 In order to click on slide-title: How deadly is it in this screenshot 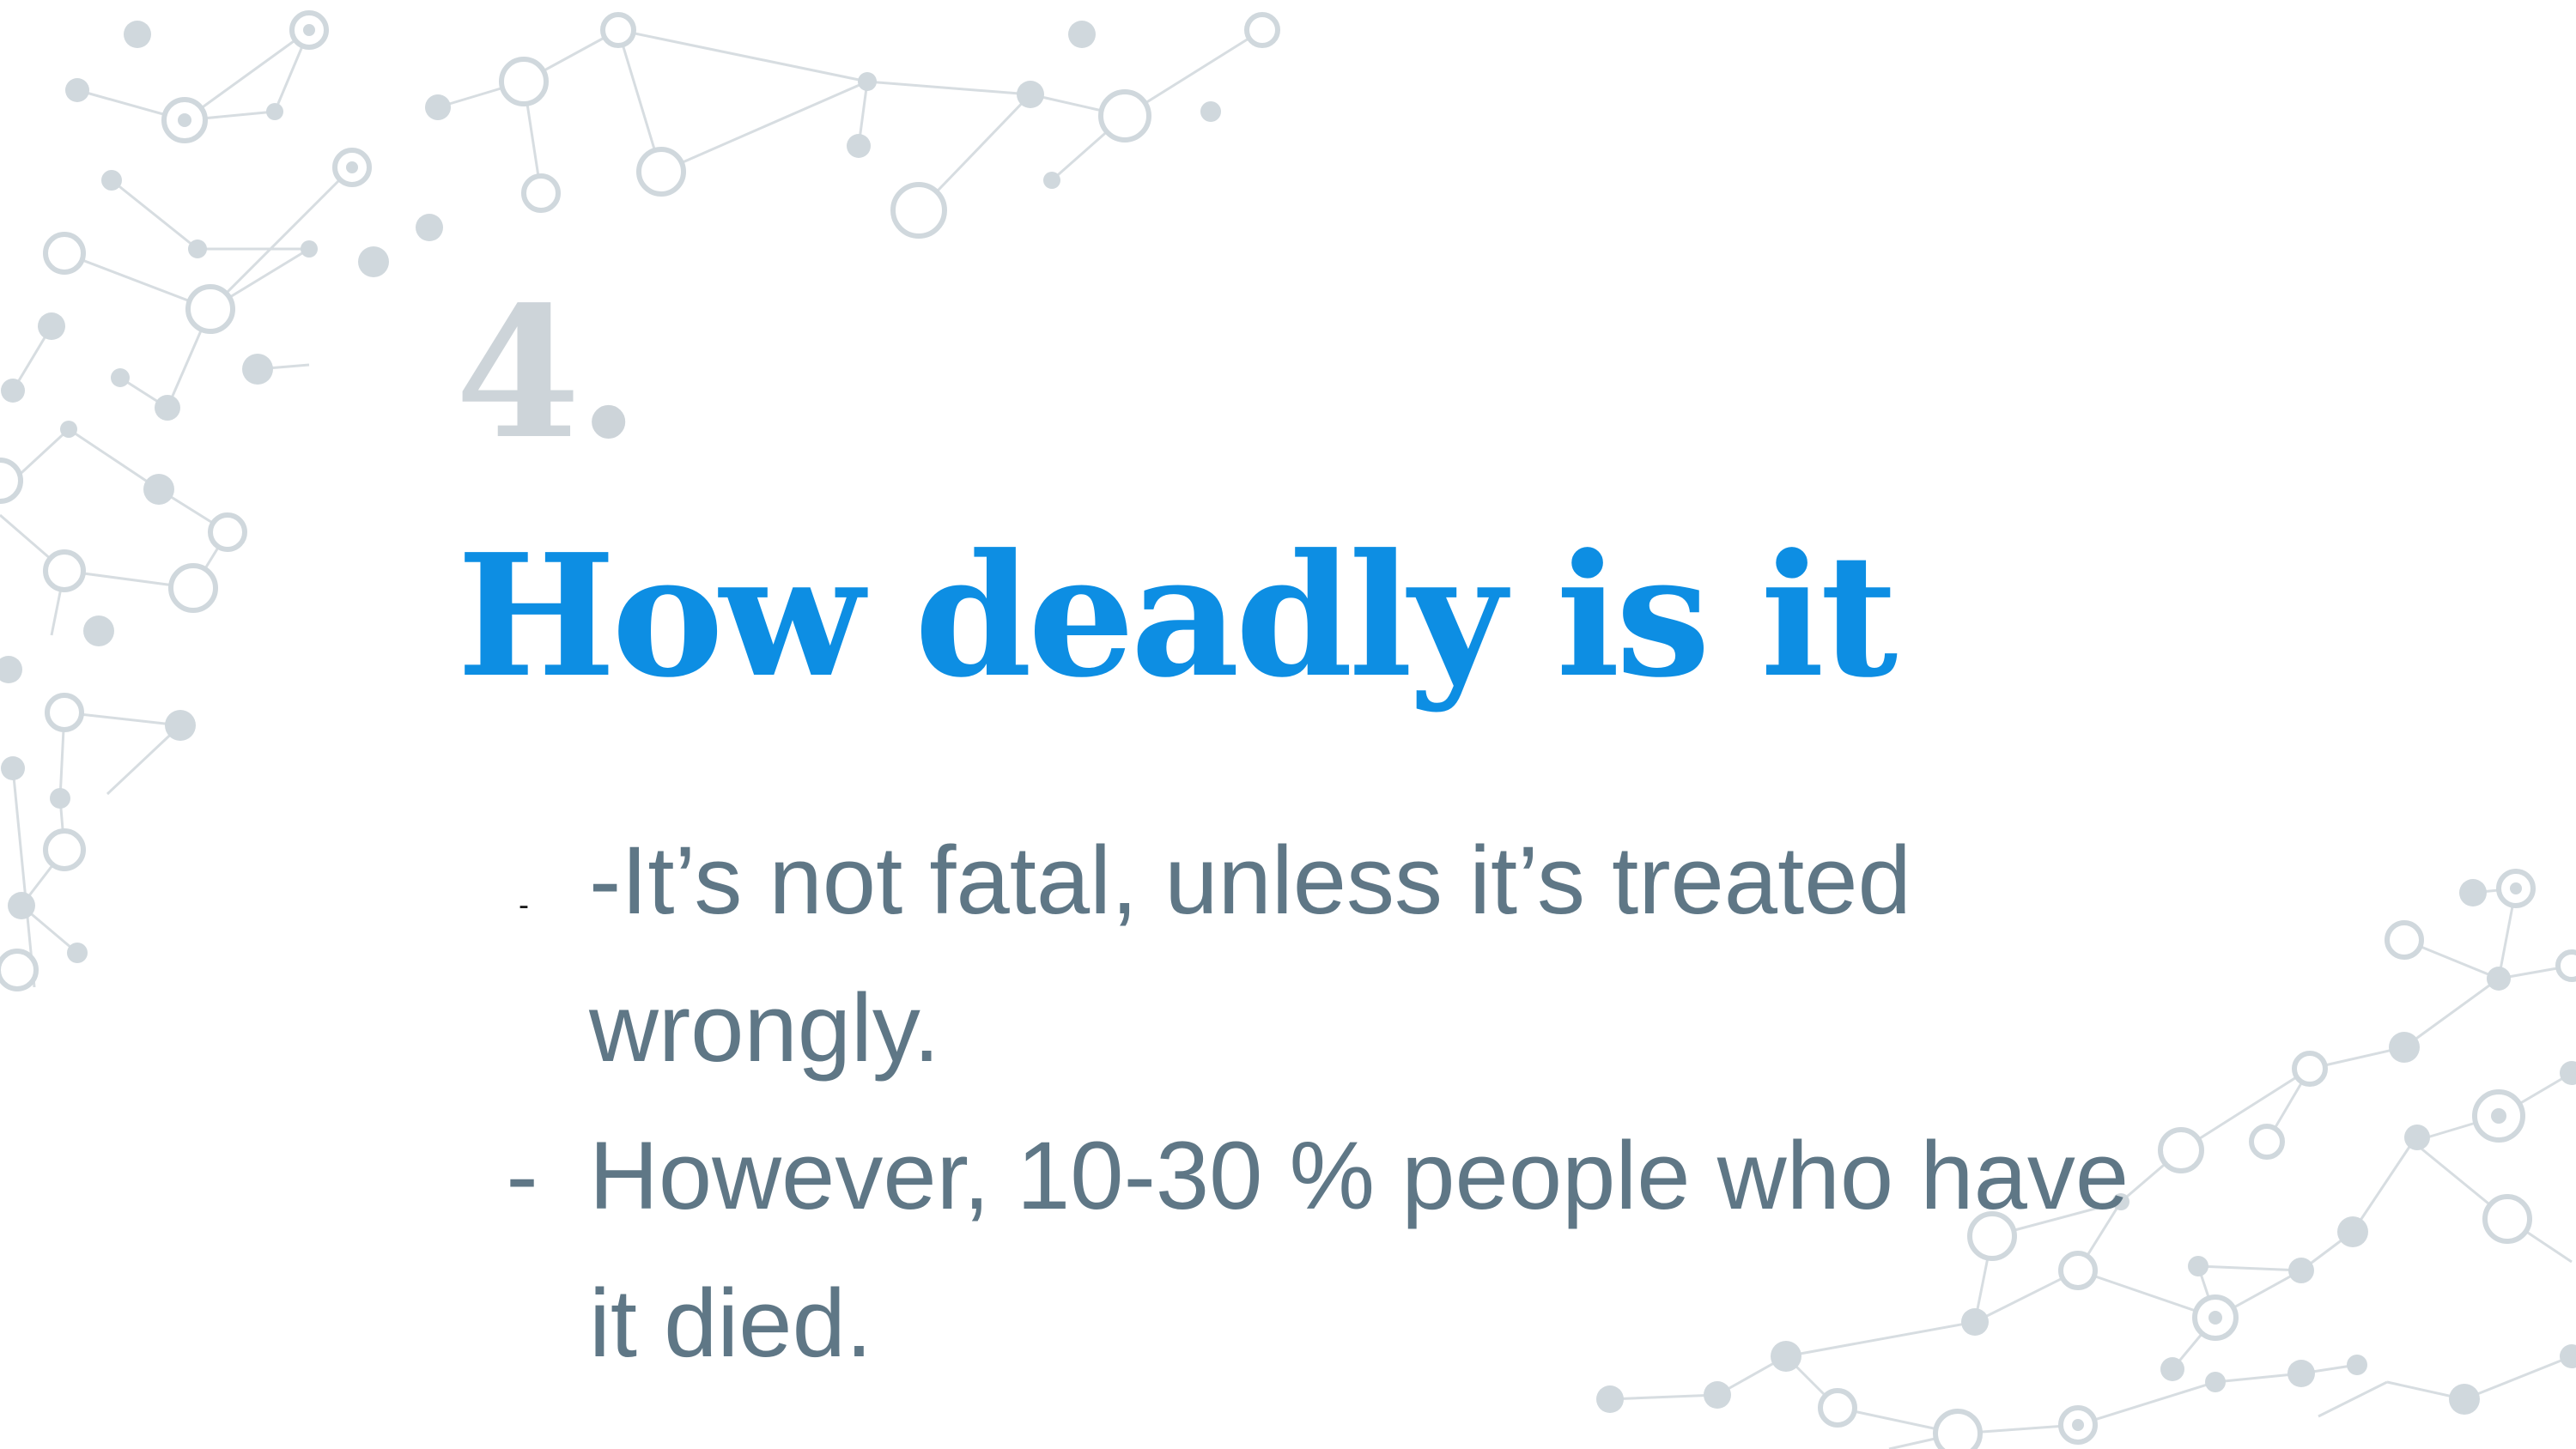, I will do `click(1177, 616)`.